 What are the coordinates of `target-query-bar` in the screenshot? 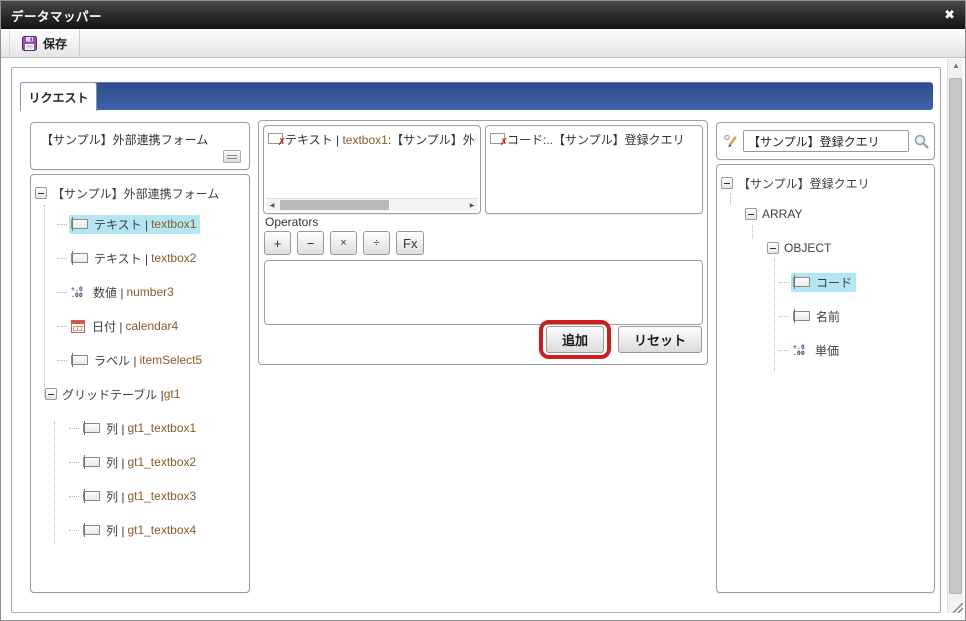 It's located at (825, 141).